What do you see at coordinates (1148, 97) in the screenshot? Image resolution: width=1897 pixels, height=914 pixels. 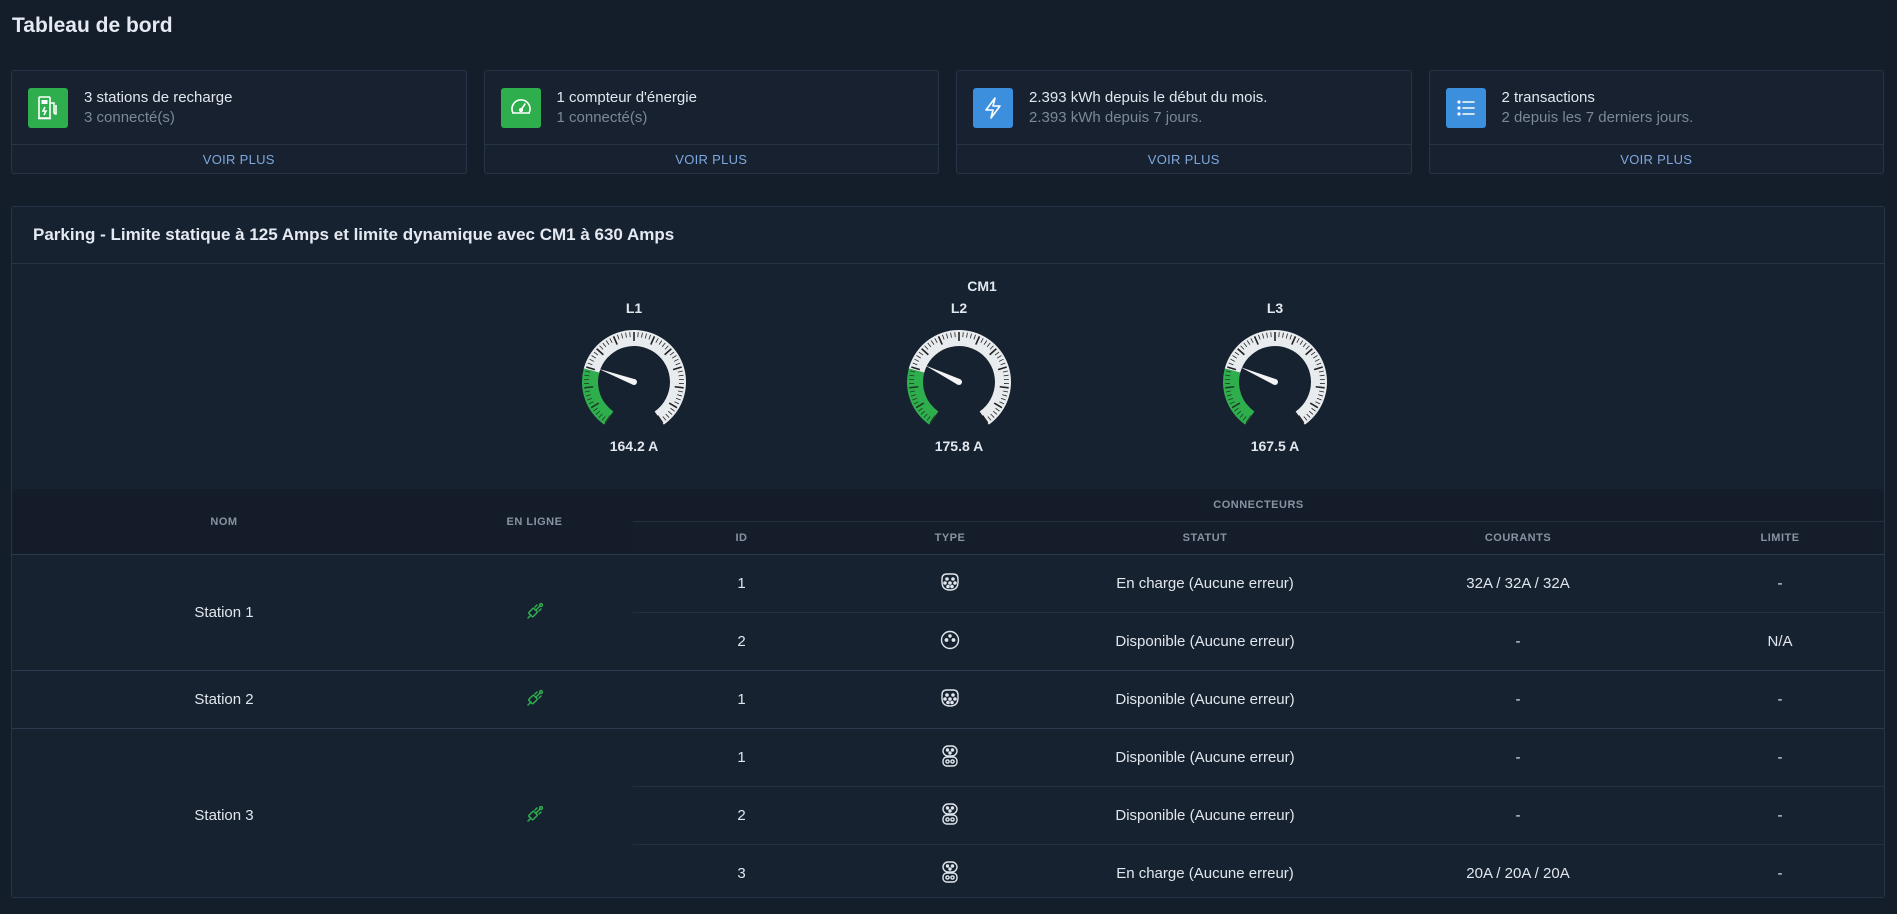 I see `card-title: 2.393 kWh depuis le début du mois.` at bounding box center [1148, 97].